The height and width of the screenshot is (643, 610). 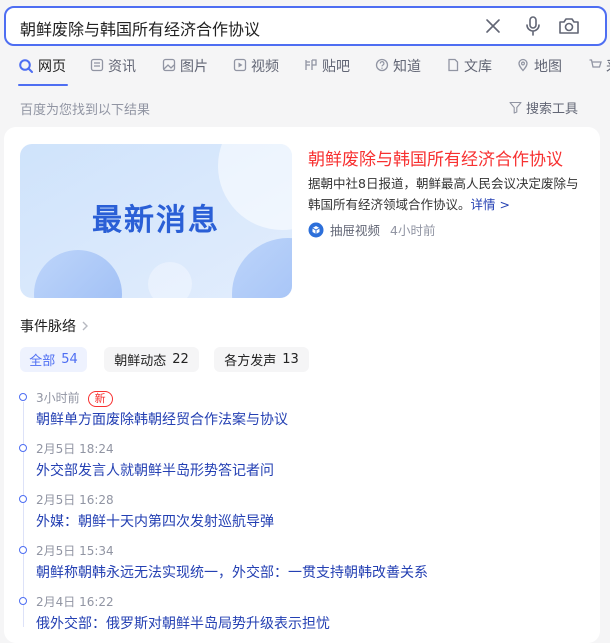 What do you see at coordinates (162, 419) in the screenshot?
I see `timeline-item-link: 朝鲜单方面废除韩朝经贸合作法案与协议` at bounding box center [162, 419].